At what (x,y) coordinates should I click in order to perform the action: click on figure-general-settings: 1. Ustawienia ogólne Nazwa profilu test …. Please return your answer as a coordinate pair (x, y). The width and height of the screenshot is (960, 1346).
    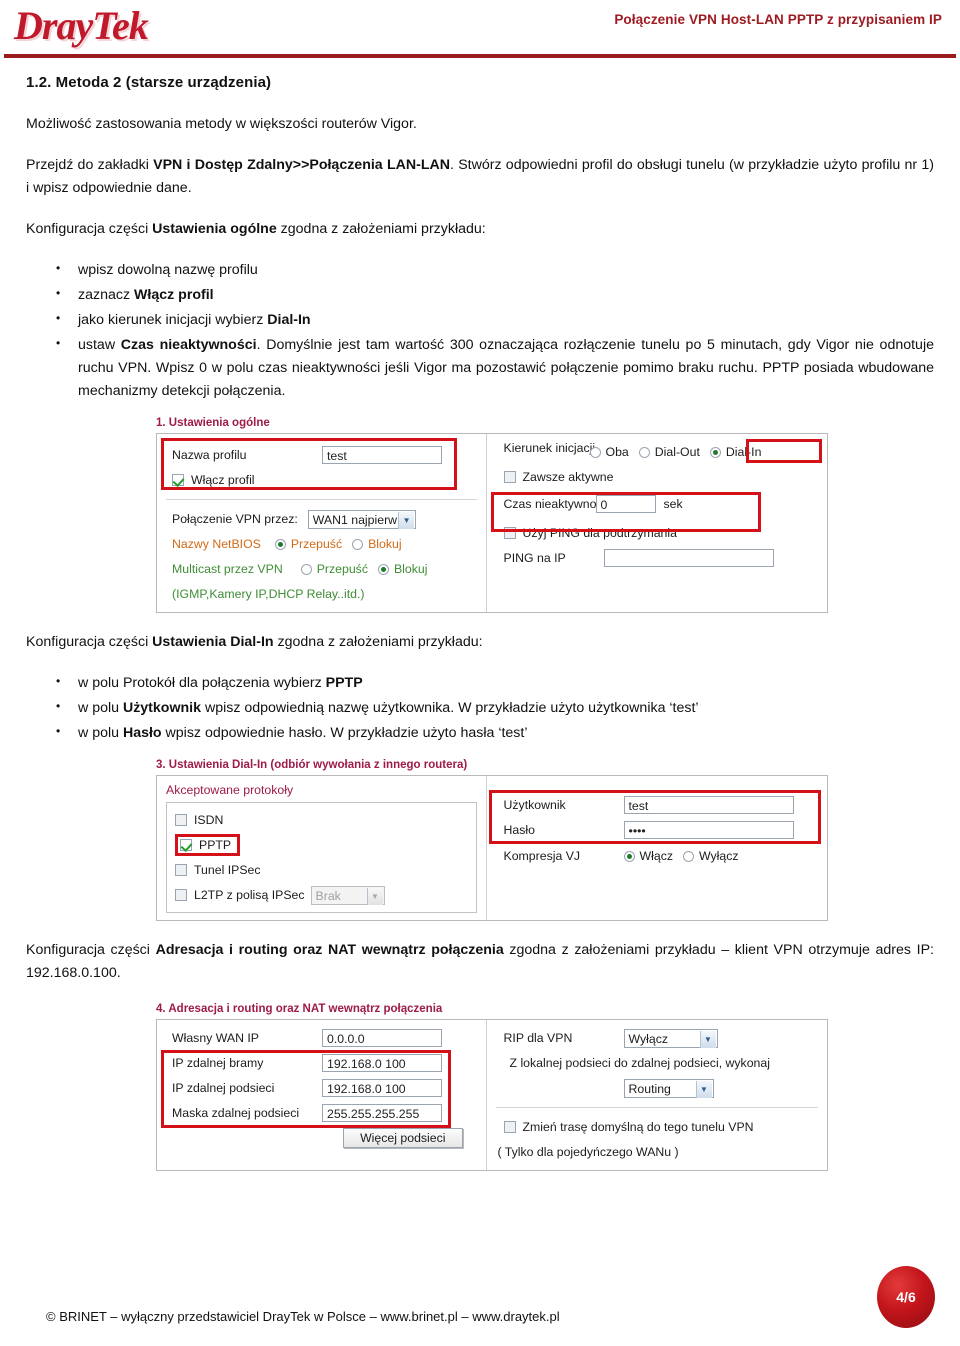
    Looking at the image, I should click on (480, 515).